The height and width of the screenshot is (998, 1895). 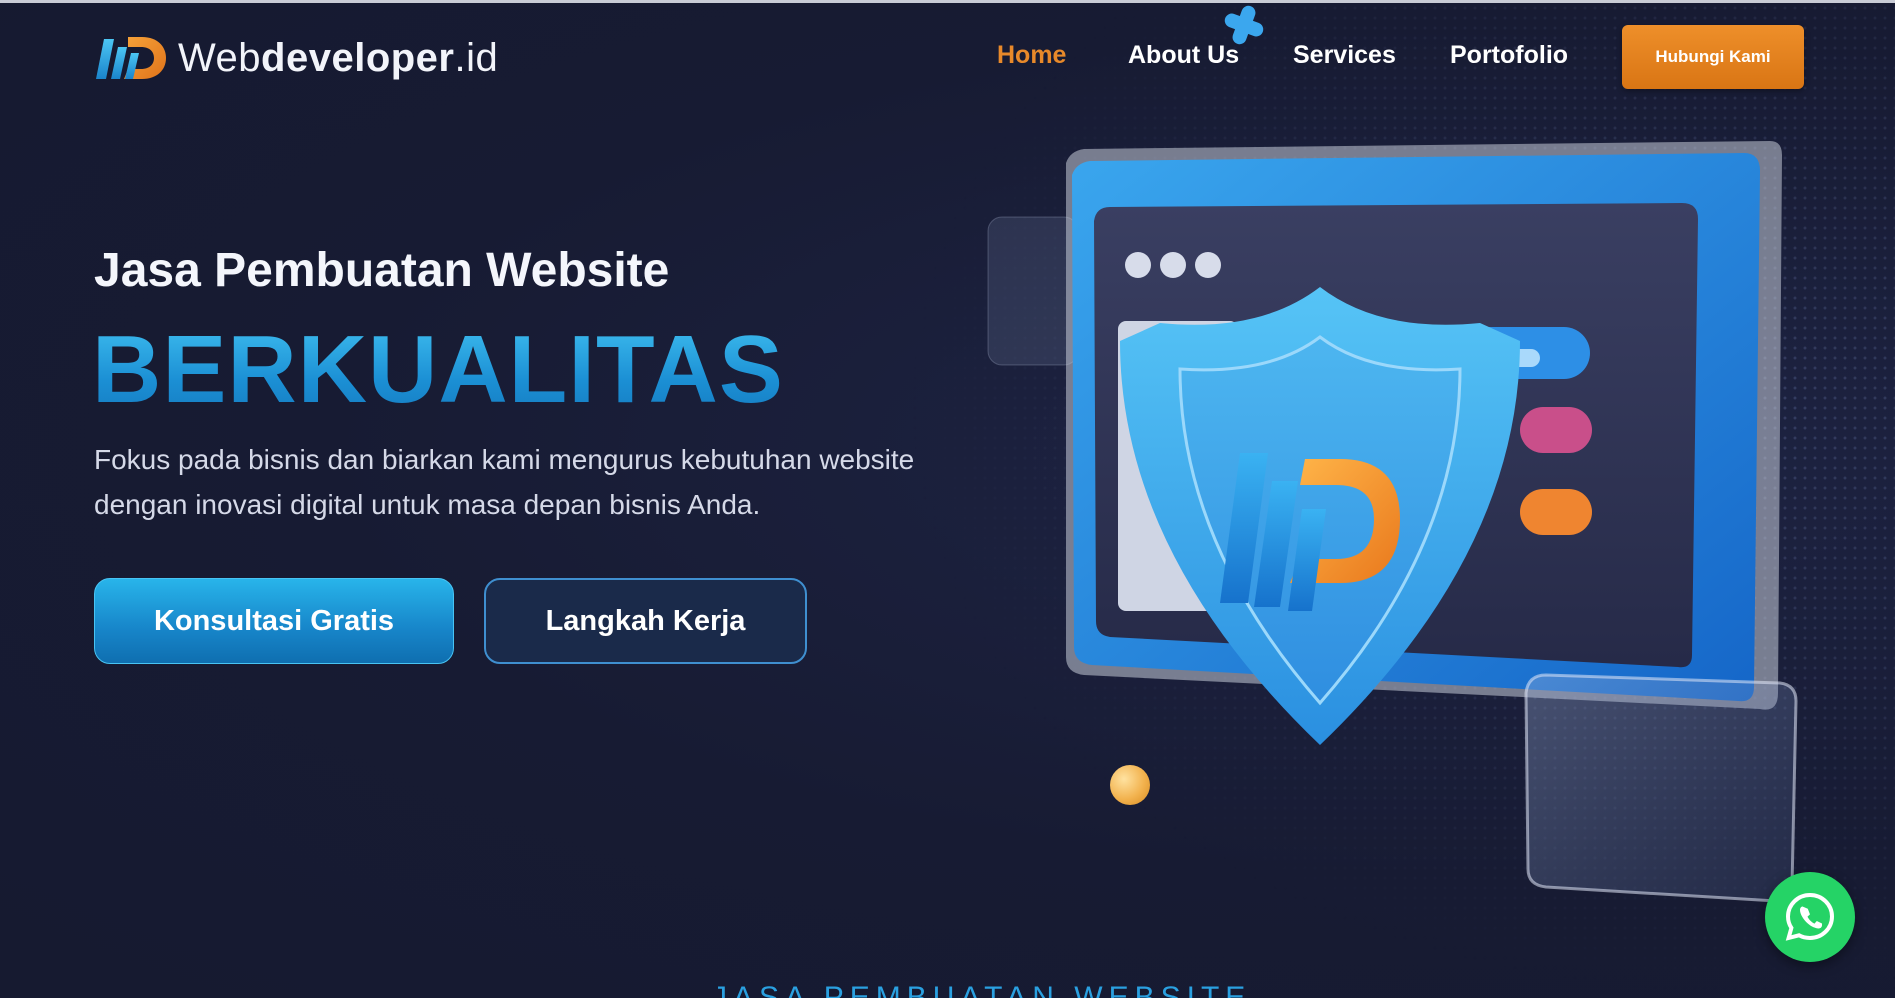 I want to click on site-logo: Webdeveloper.id, so click(x=296, y=58).